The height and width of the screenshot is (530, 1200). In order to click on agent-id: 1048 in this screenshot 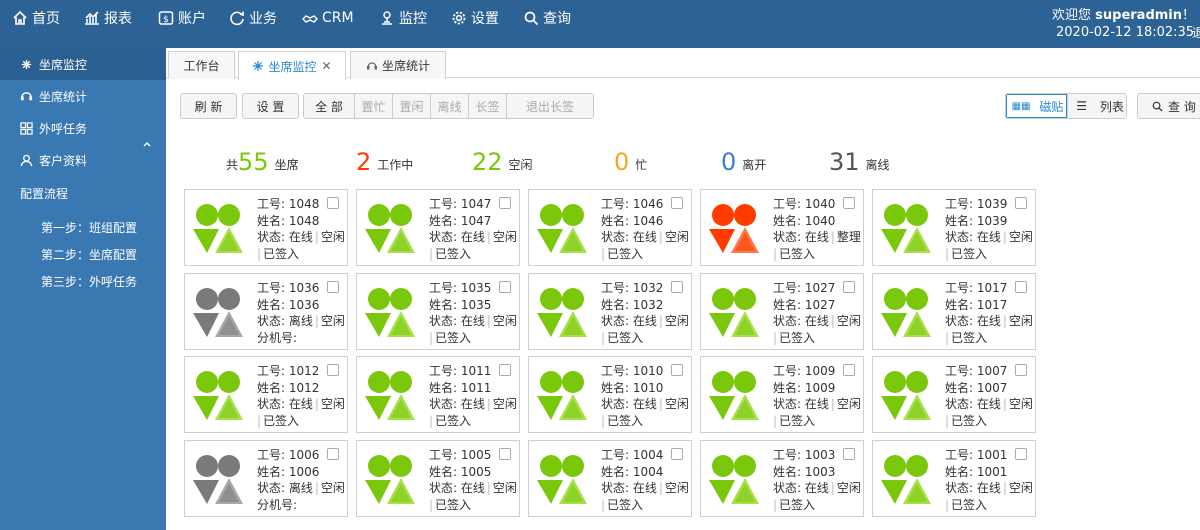, I will do `click(304, 204)`.